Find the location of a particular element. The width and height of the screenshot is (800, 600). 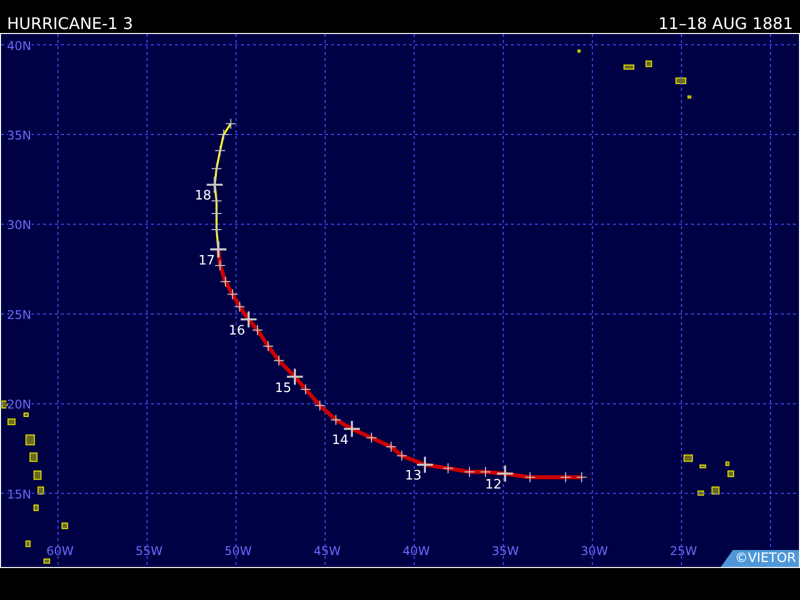

day-label: 13 is located at coordinates (413, 476).